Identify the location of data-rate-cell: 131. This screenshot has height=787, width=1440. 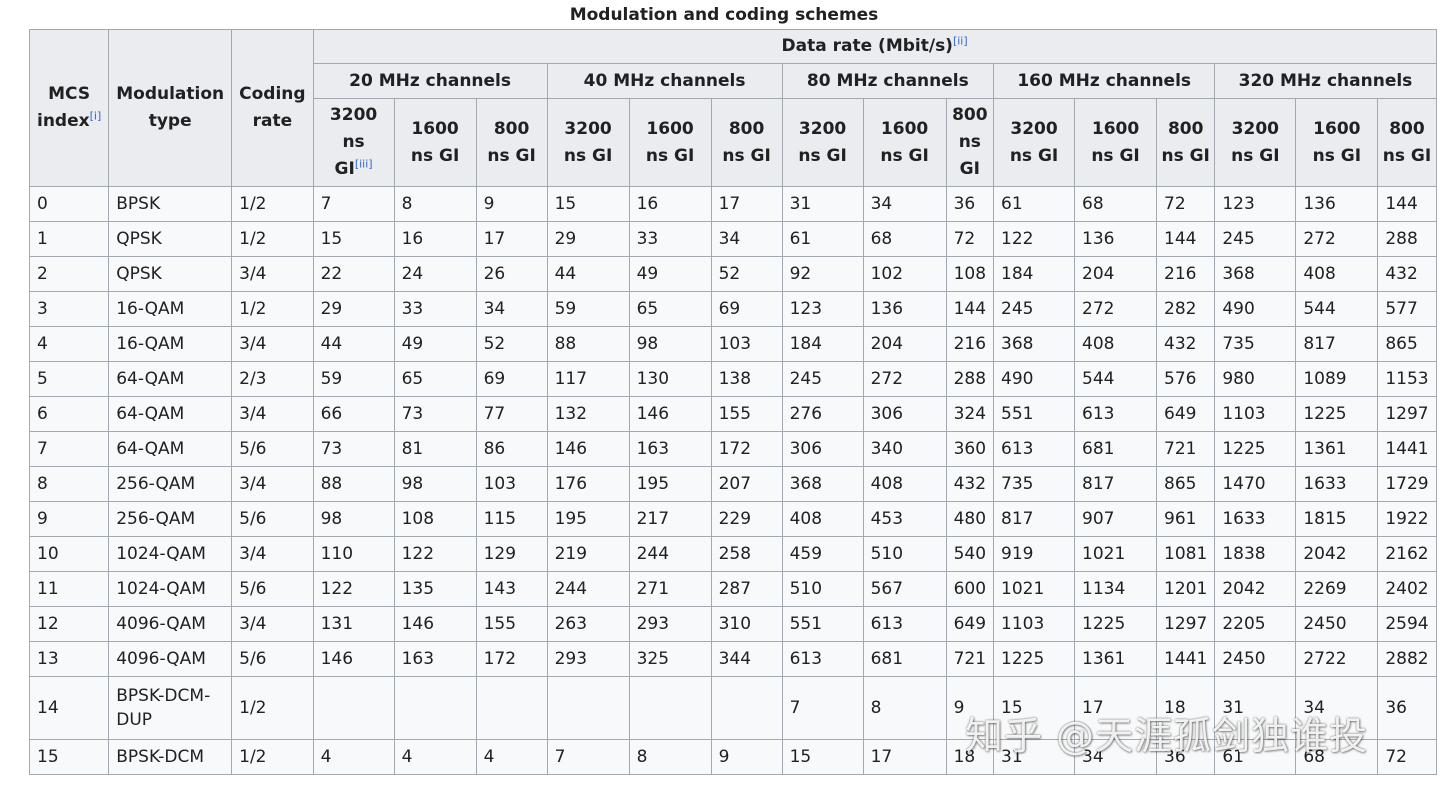
(353, 624).